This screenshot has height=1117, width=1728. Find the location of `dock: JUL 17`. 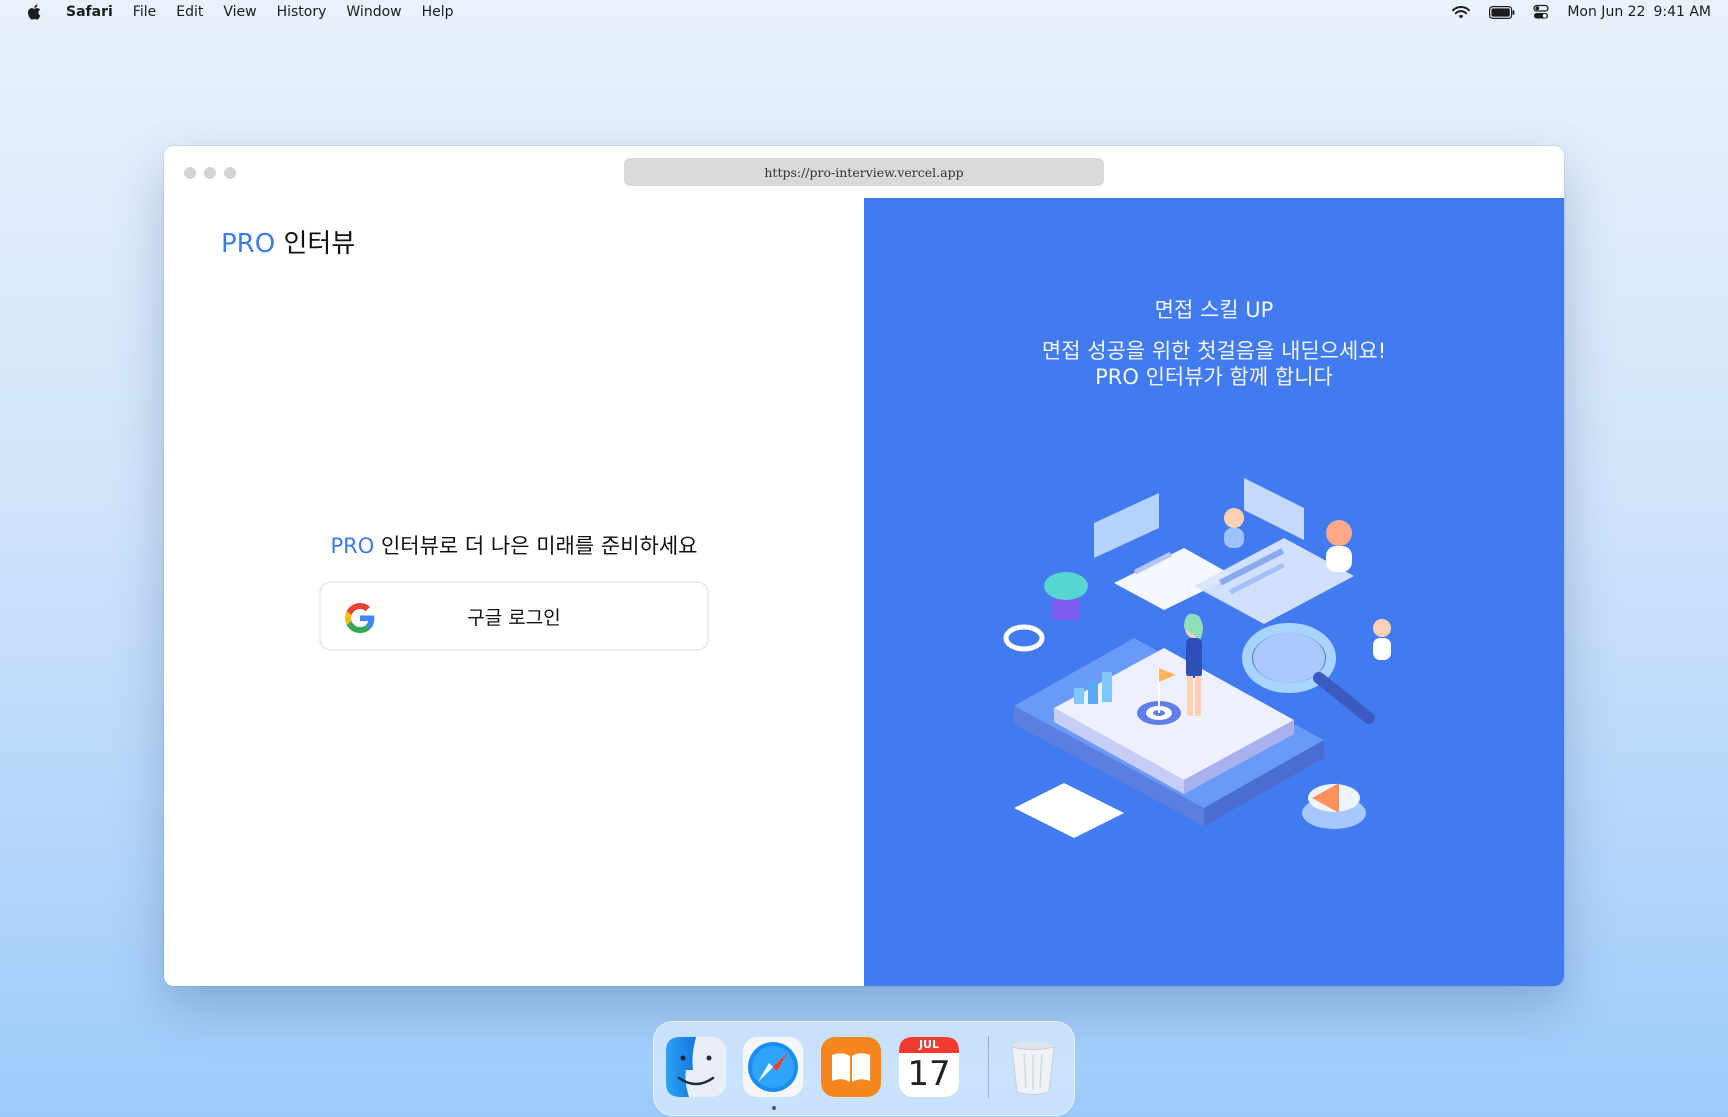

dock: JUL 17 is located at coordinates (864, 1068).